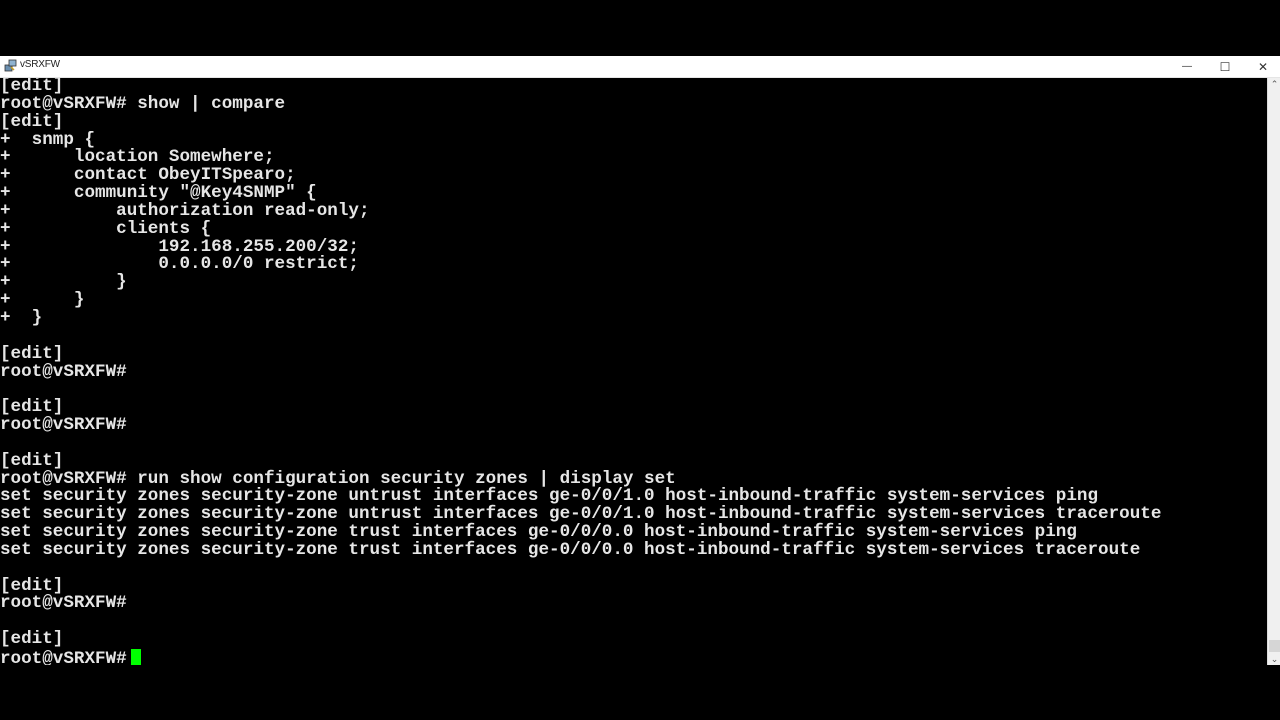  I want to click on command-prompt: root@vSRXFW#, so click(63, 657).